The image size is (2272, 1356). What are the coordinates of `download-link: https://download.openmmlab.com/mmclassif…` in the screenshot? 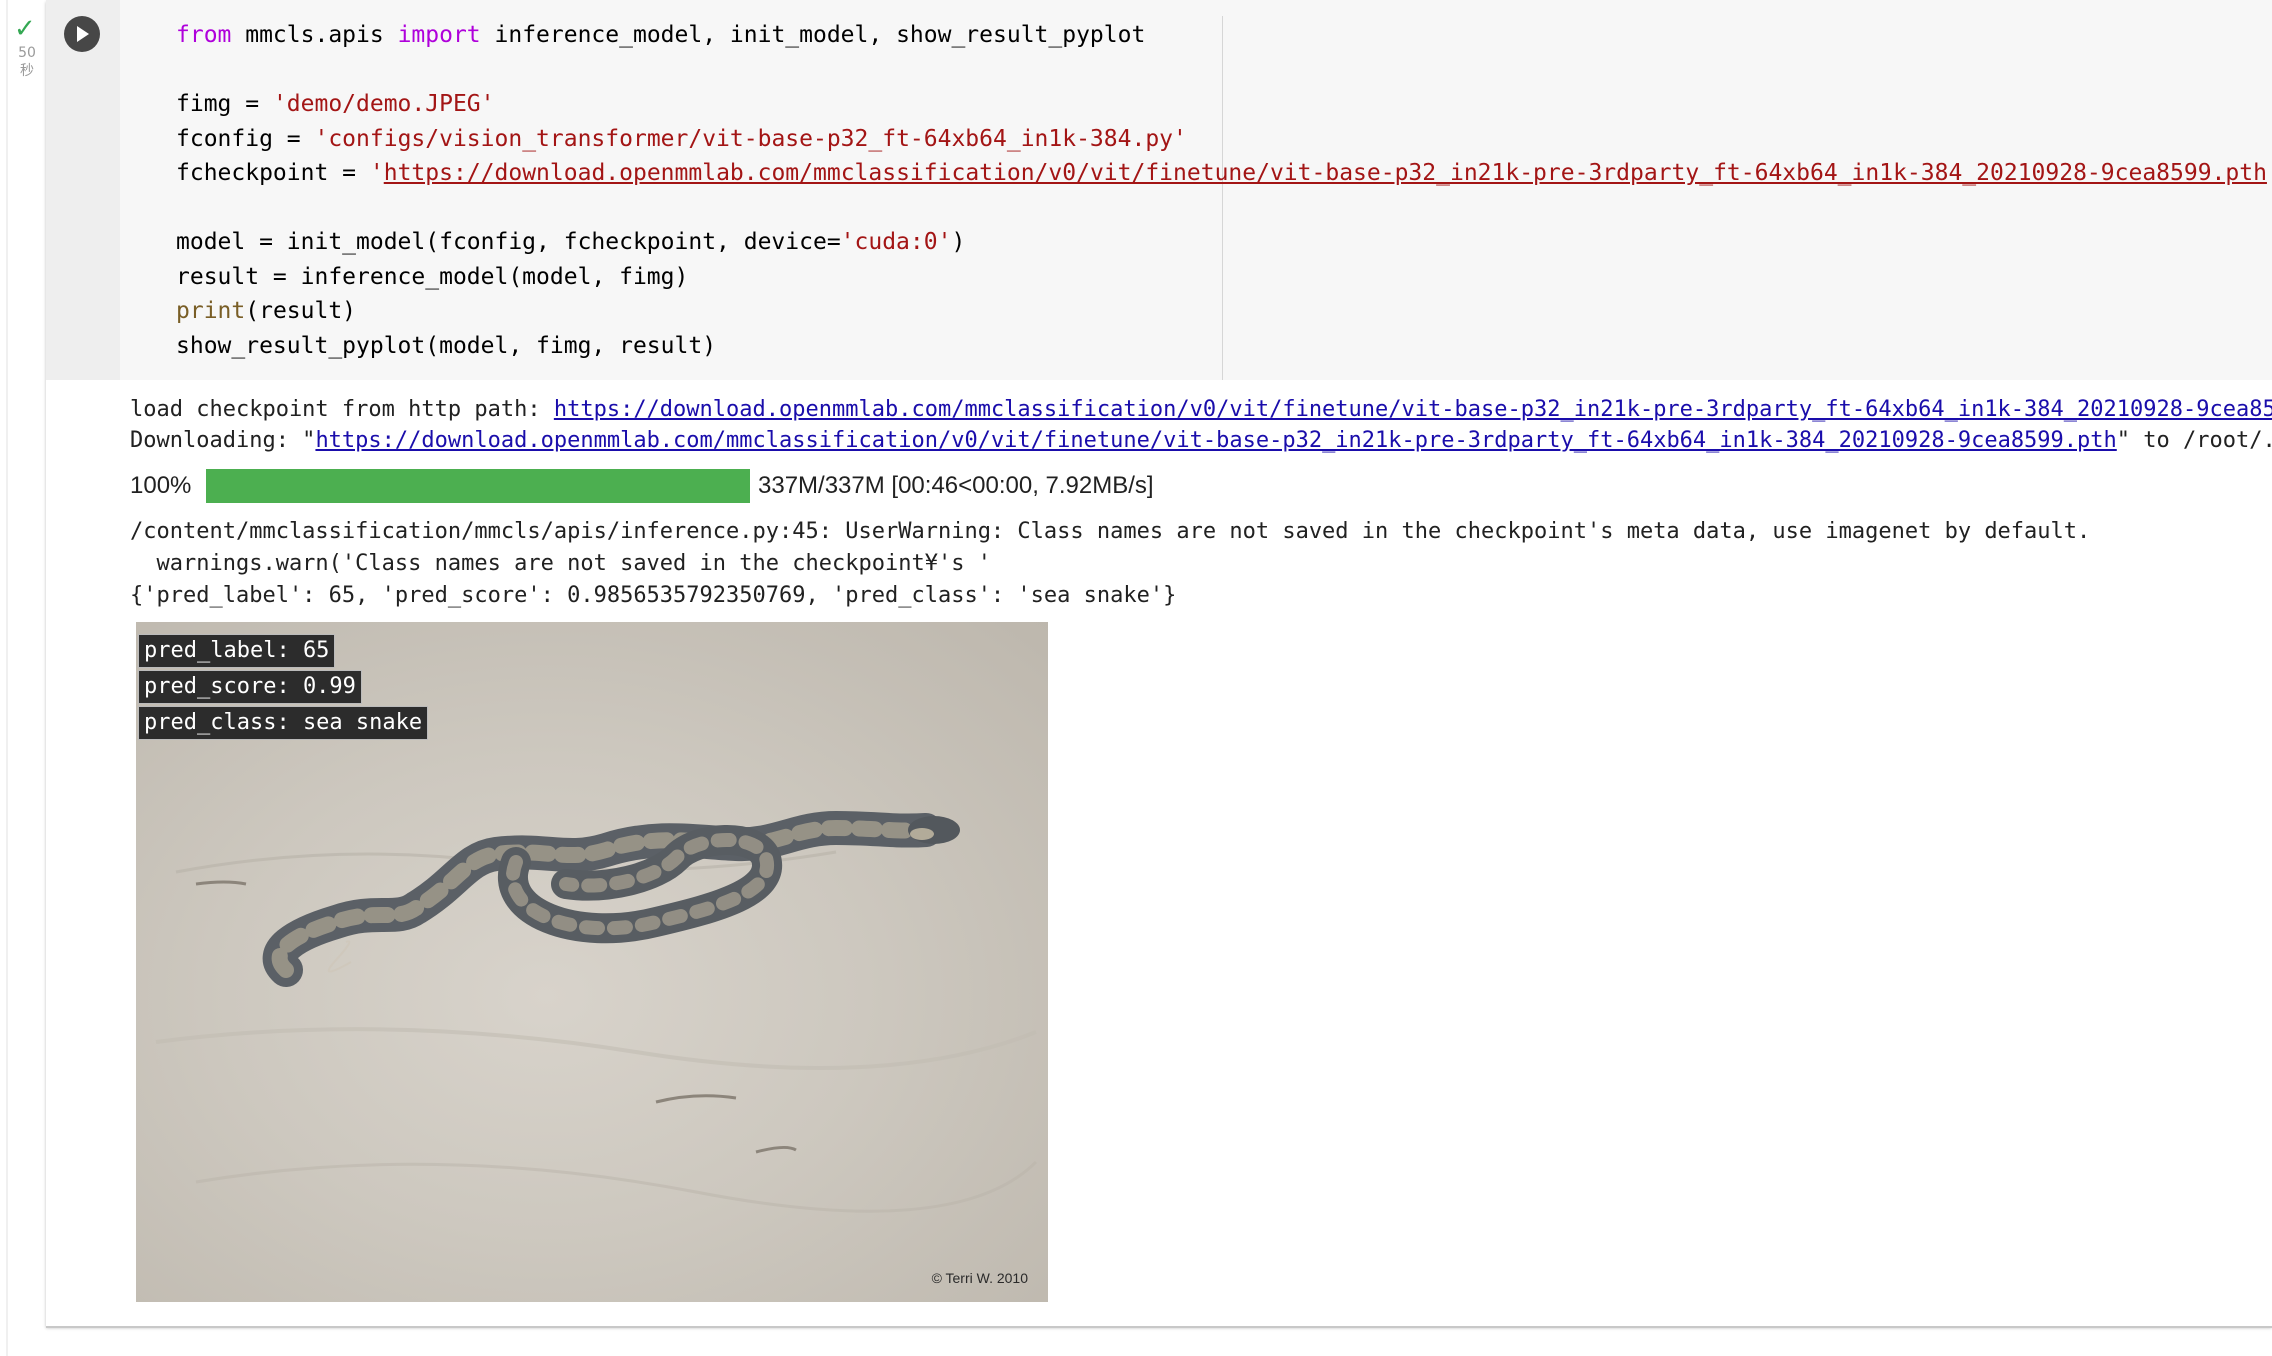 It's located at (1215, 440).